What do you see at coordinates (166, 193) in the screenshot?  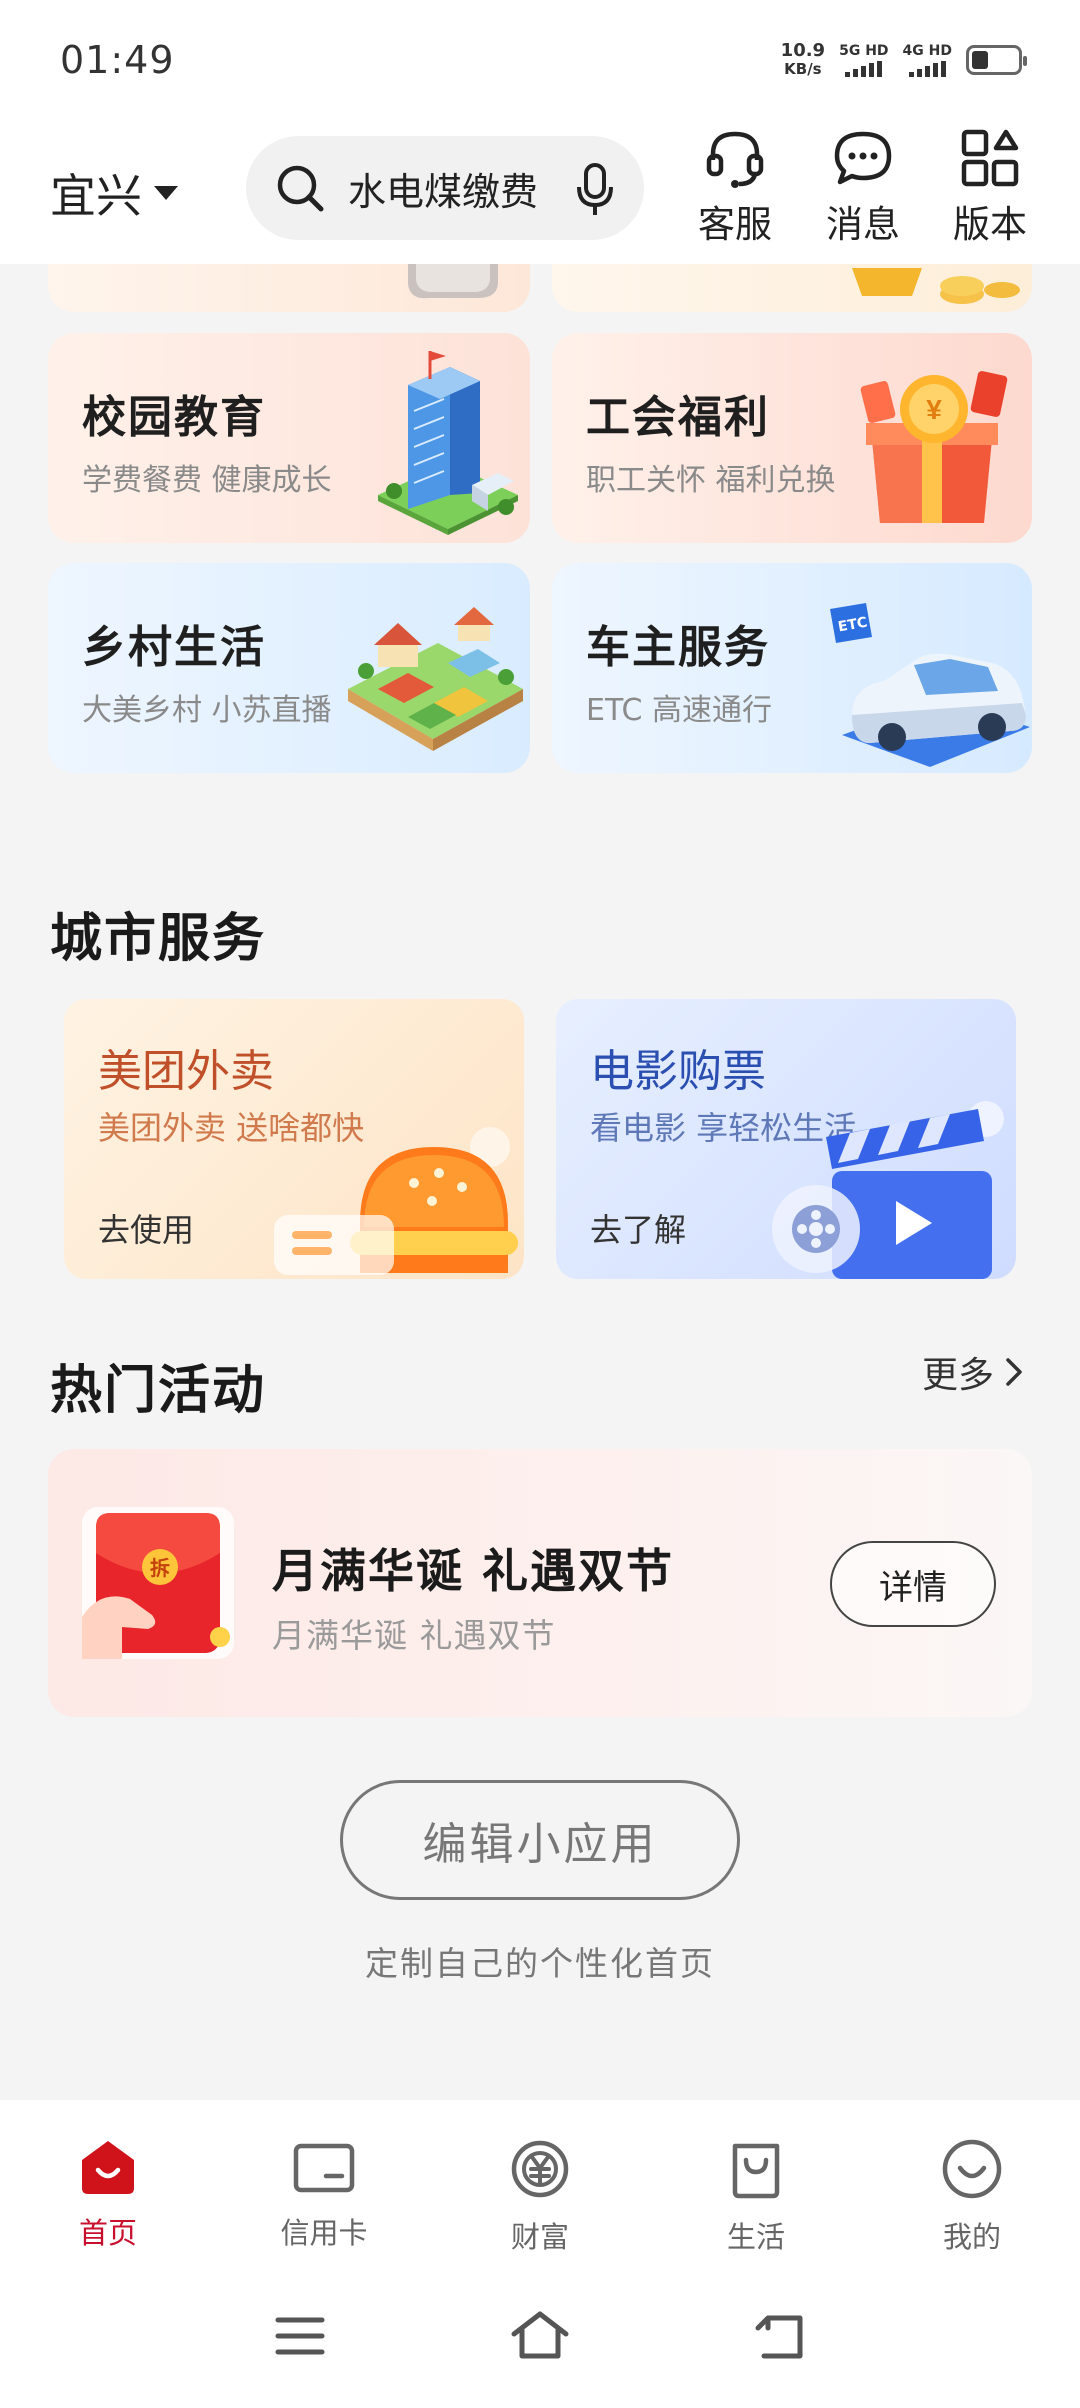 I see `caret-down-icon` at bounding box center [166, 193].